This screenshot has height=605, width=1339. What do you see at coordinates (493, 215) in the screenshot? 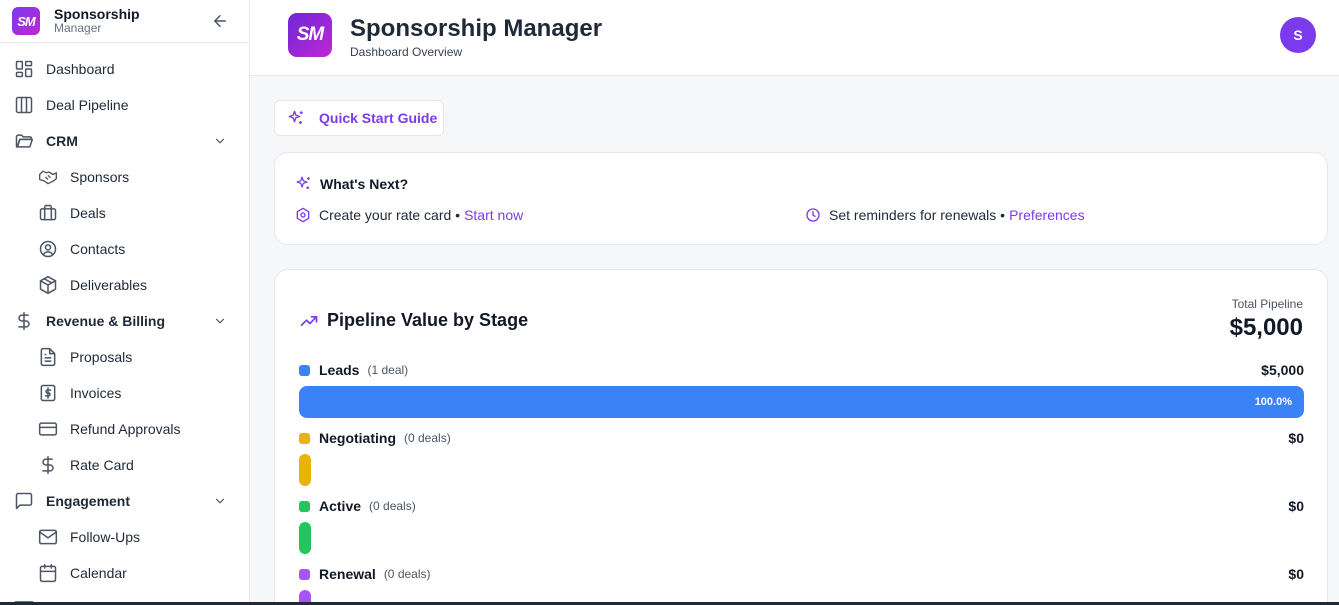
I see `start-now-link: Start now` at bounding box center [493, 215].